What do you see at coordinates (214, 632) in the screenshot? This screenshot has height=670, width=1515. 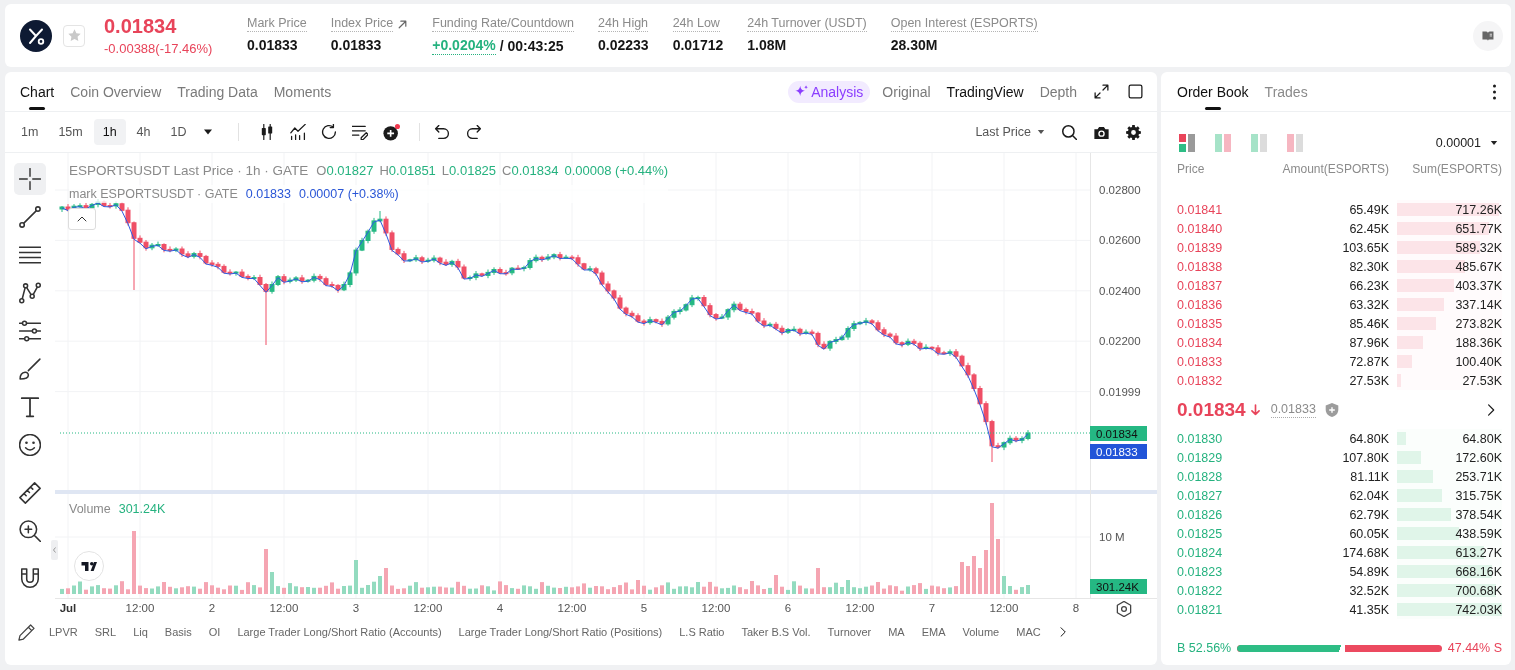 I see `indicator-tab: OI` at bounding box center [214, 632].